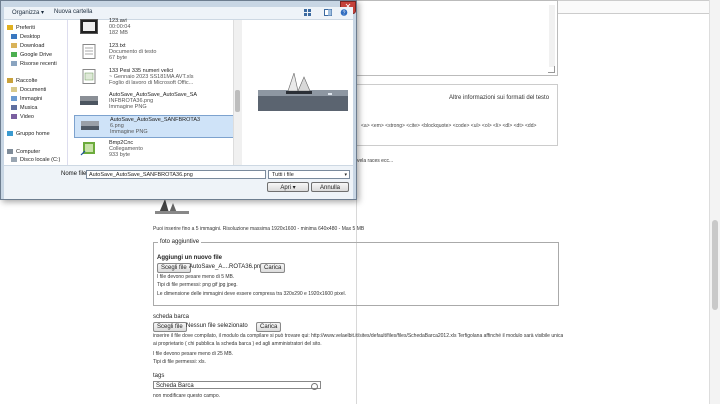 The width and height of the screenshot is (720, 404). What do you see at coordinates (176, 174) in the screenshot?
I see `filename-input: AutoSave_AutoSave_SANFBROTA36.png` at bounding box center [176, 174].